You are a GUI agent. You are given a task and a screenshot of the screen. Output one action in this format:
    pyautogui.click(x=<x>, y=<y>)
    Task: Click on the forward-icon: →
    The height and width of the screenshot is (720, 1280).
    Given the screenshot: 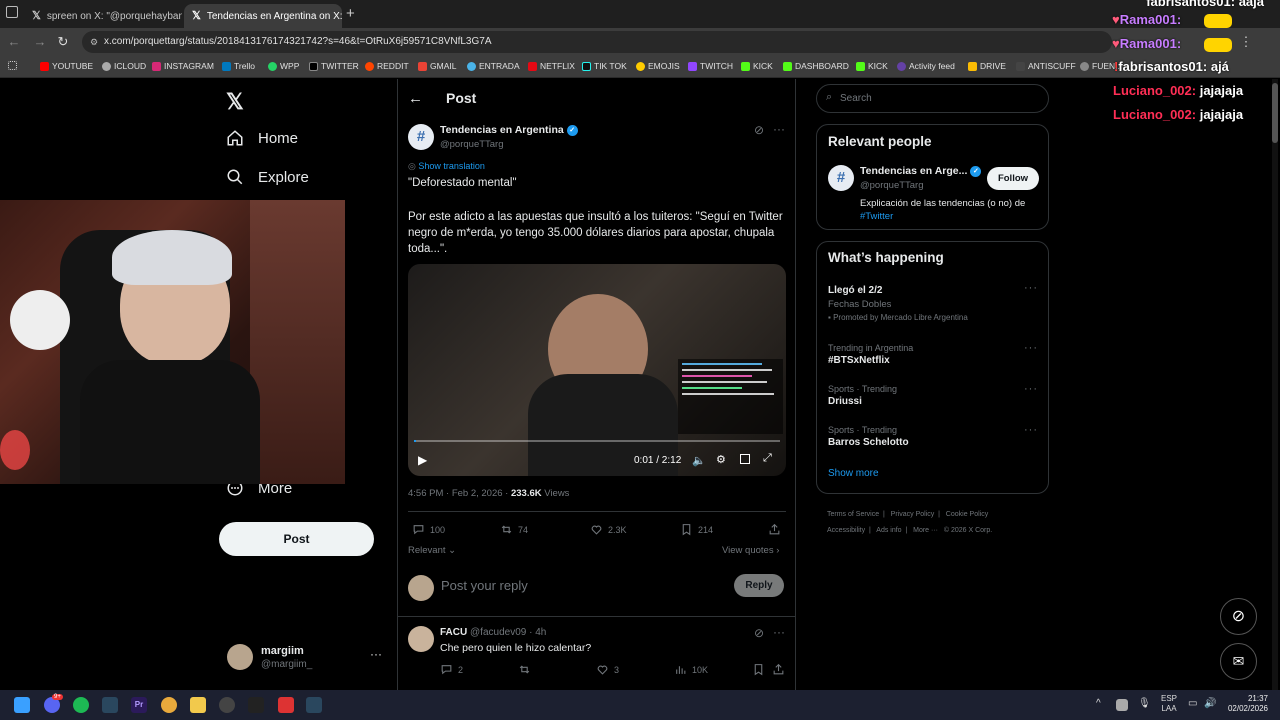 What is the action you would take?
    pyautogui.click(x=40, y=42)
    